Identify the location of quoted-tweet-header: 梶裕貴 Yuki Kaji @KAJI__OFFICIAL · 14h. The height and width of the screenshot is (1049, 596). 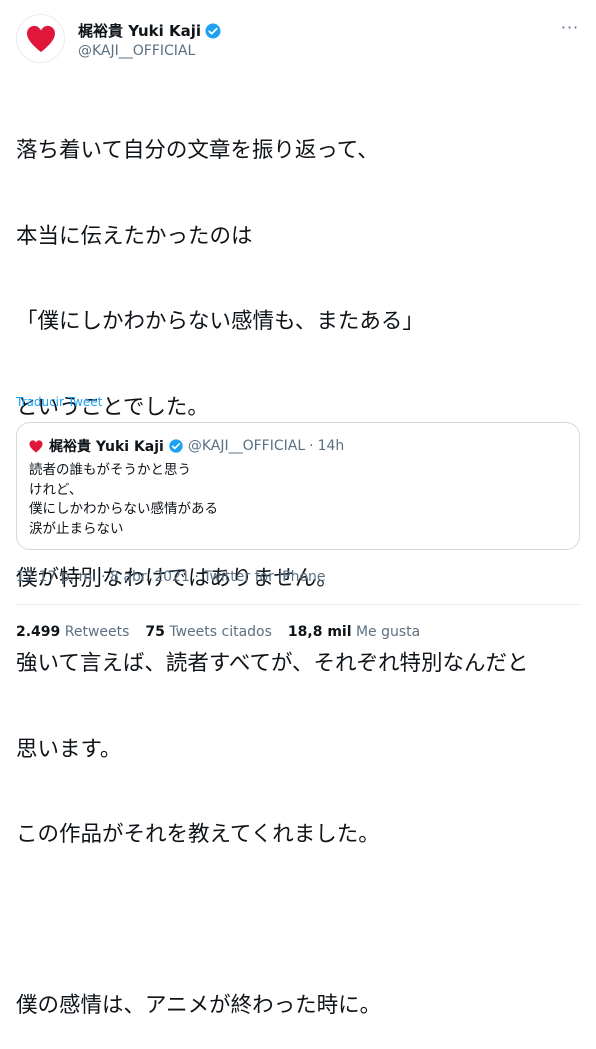
(186, 446).